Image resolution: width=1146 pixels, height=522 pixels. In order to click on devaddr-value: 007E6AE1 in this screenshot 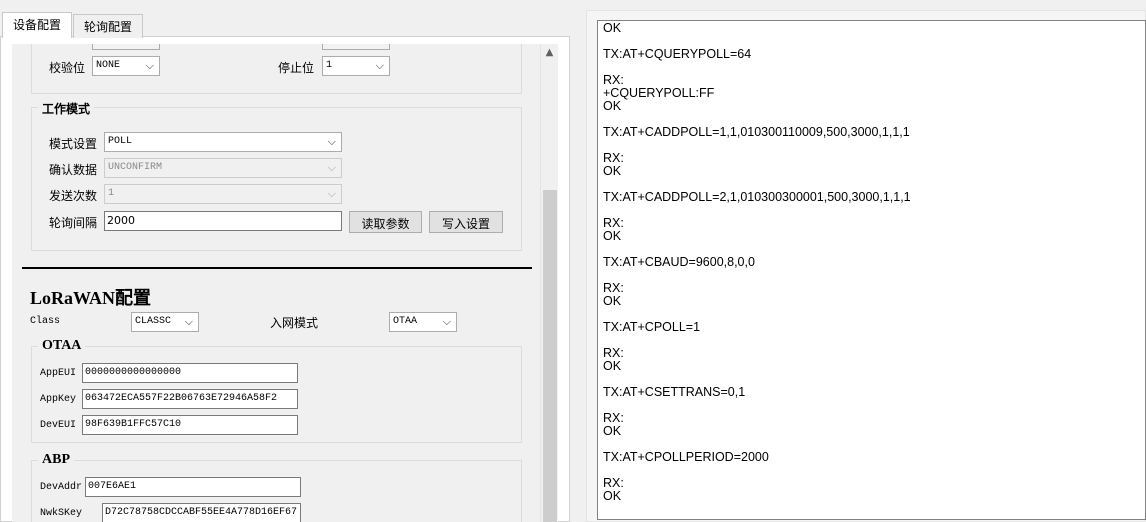, I will do `click(112, 486)`.